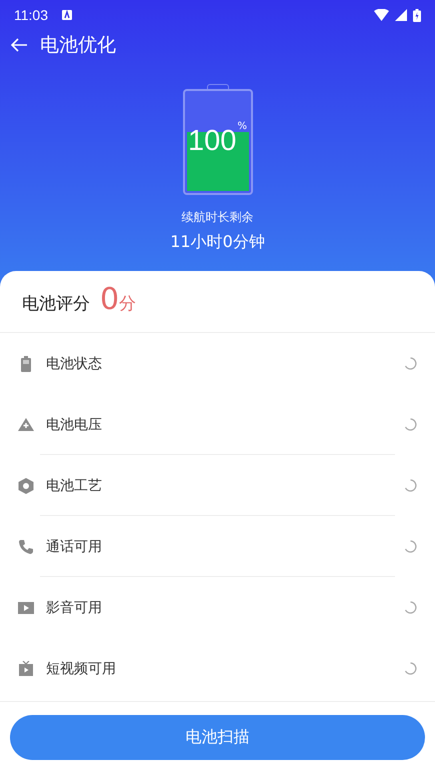  I want to click on signal-icon, so click(401, 15).